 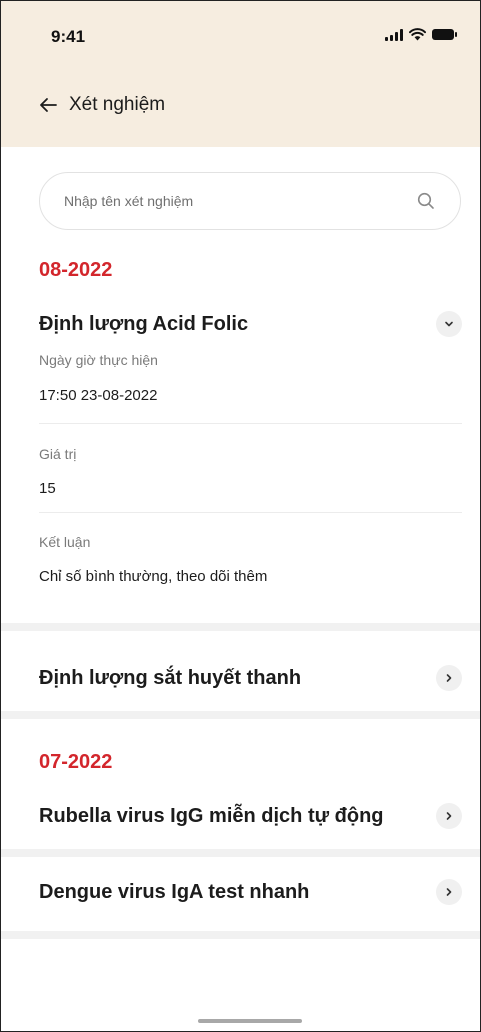 I want to click on app-header: 9:41 Xét nghiệm, so click(x=240, y=74).